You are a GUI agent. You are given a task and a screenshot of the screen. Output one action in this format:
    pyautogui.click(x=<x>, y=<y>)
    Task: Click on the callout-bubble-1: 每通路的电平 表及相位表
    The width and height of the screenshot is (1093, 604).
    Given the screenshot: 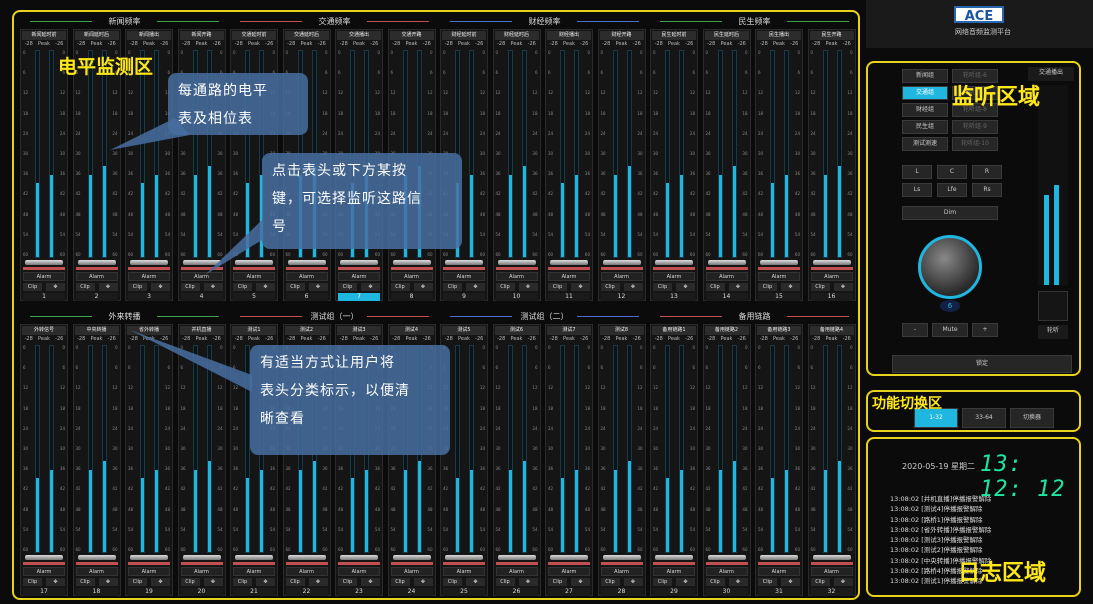 What is the action you would take?
    pyautogui.click(x=238, y=104)
    